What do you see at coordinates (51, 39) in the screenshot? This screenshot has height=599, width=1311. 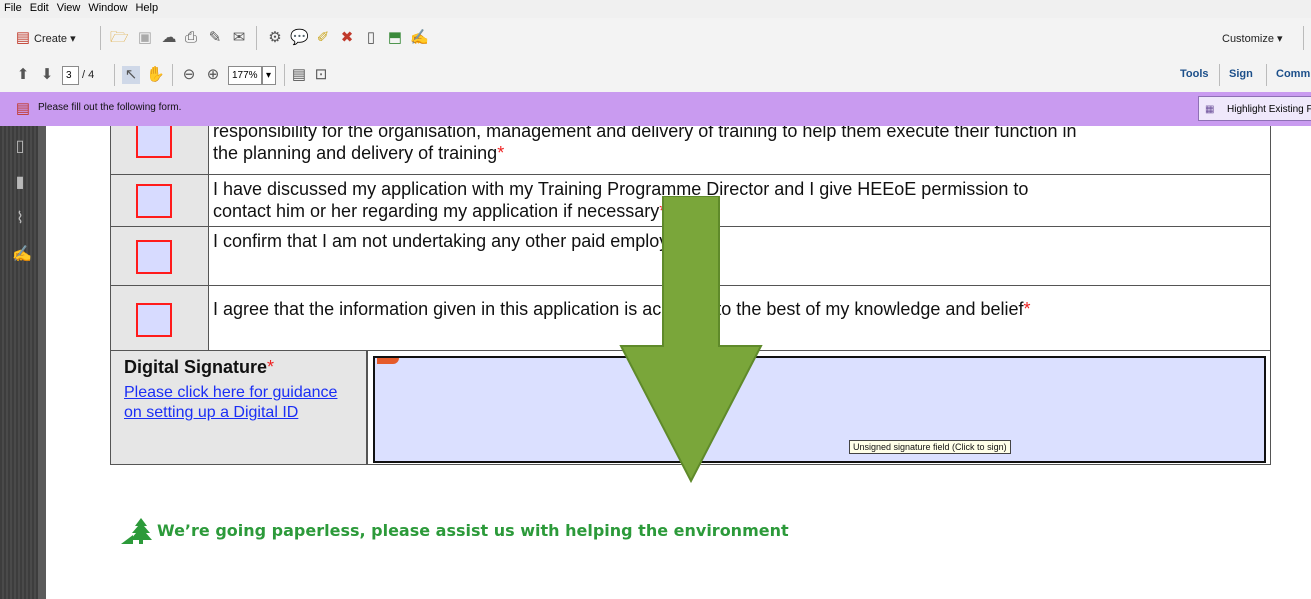 I see `create-label: Create` at bounding box center [51, 39].